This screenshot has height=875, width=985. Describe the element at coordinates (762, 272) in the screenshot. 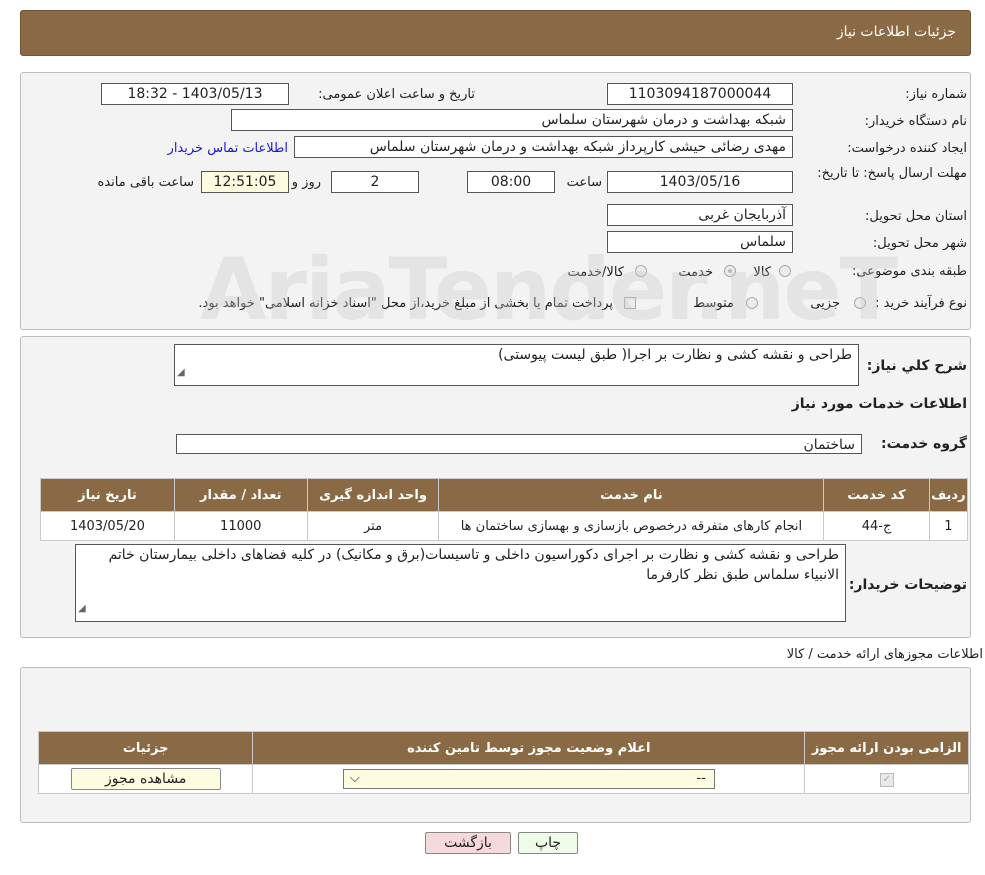

I see `category-option-goods: کالا` at that location.